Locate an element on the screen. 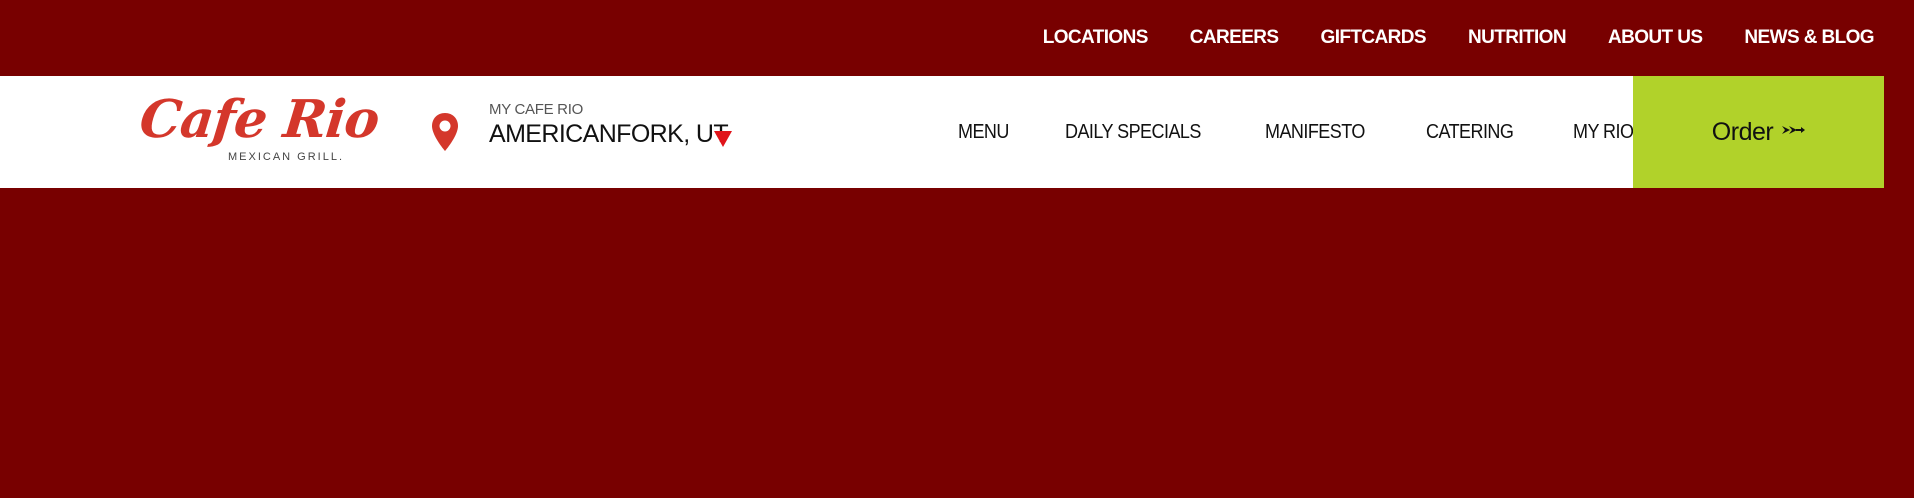  order-button: Order is located at coordinates (1758, 132).